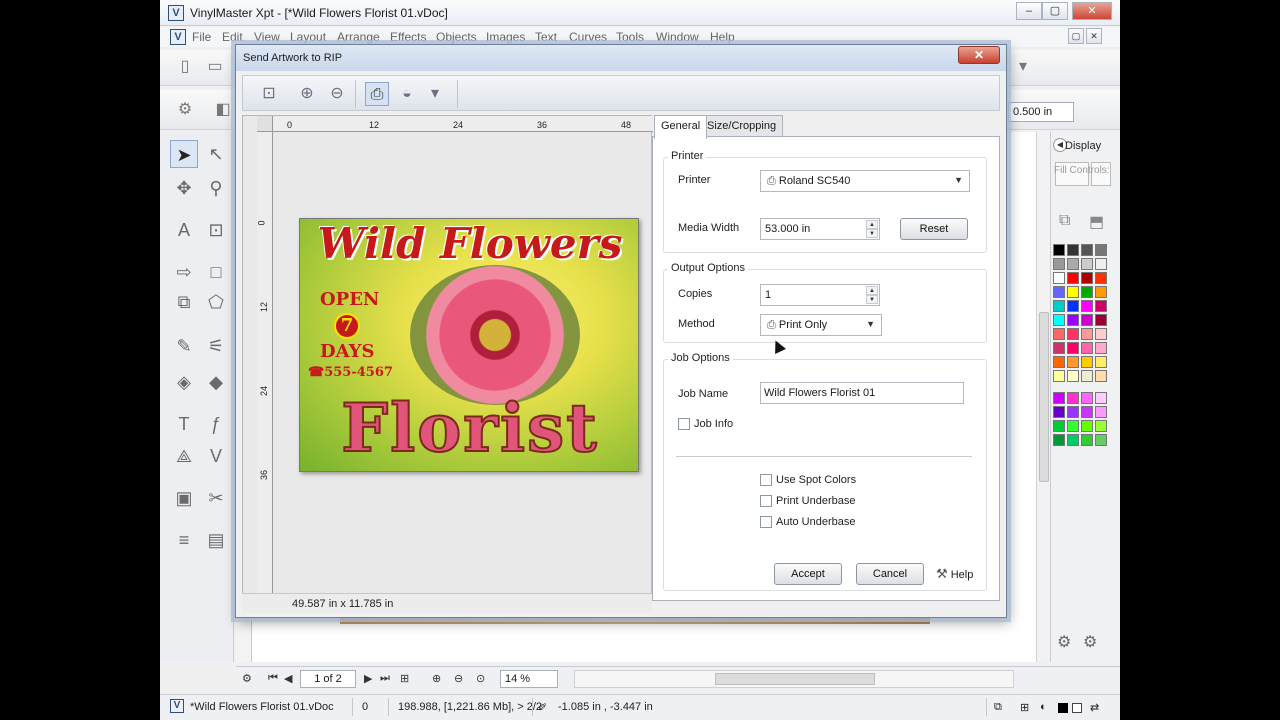 Image resolution: width=1280 pixels, height=720 pixels. I want to click on zoom-fit-icon: ⊙, so click(480, 678).